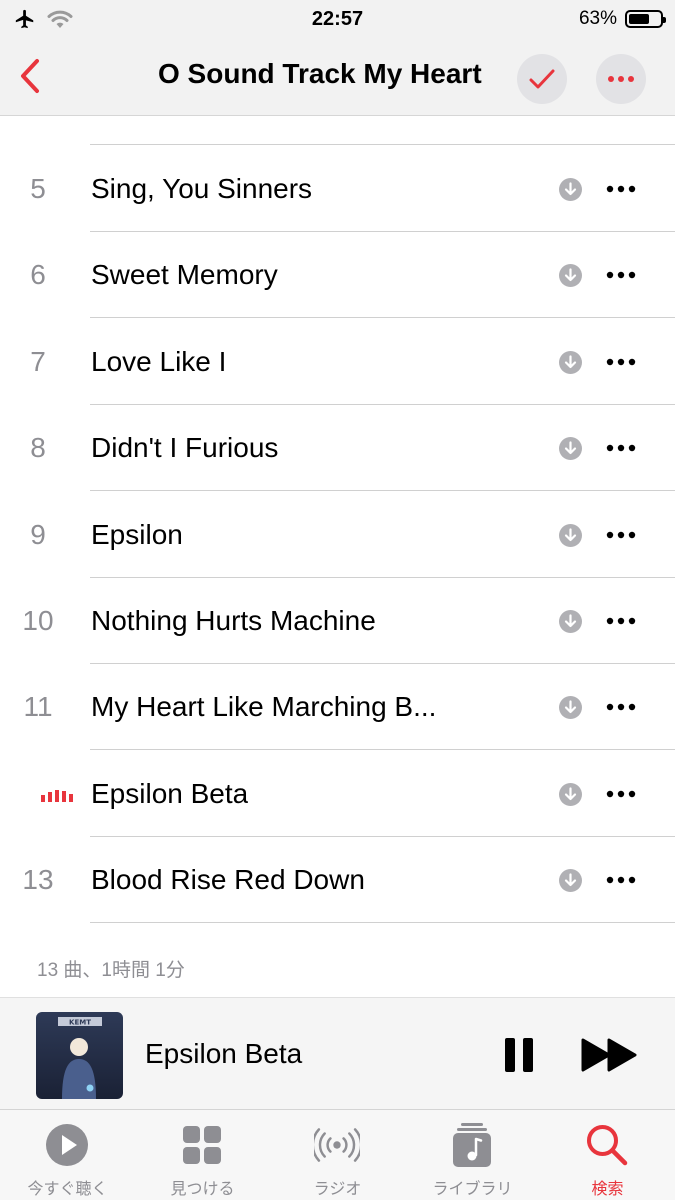 Image resolution: width=675 pixels, height=1200 pixels. What do you see at coordinates (645, 19) in the screenshot?
I see `battery-icon` at bounding box center [645, 19].